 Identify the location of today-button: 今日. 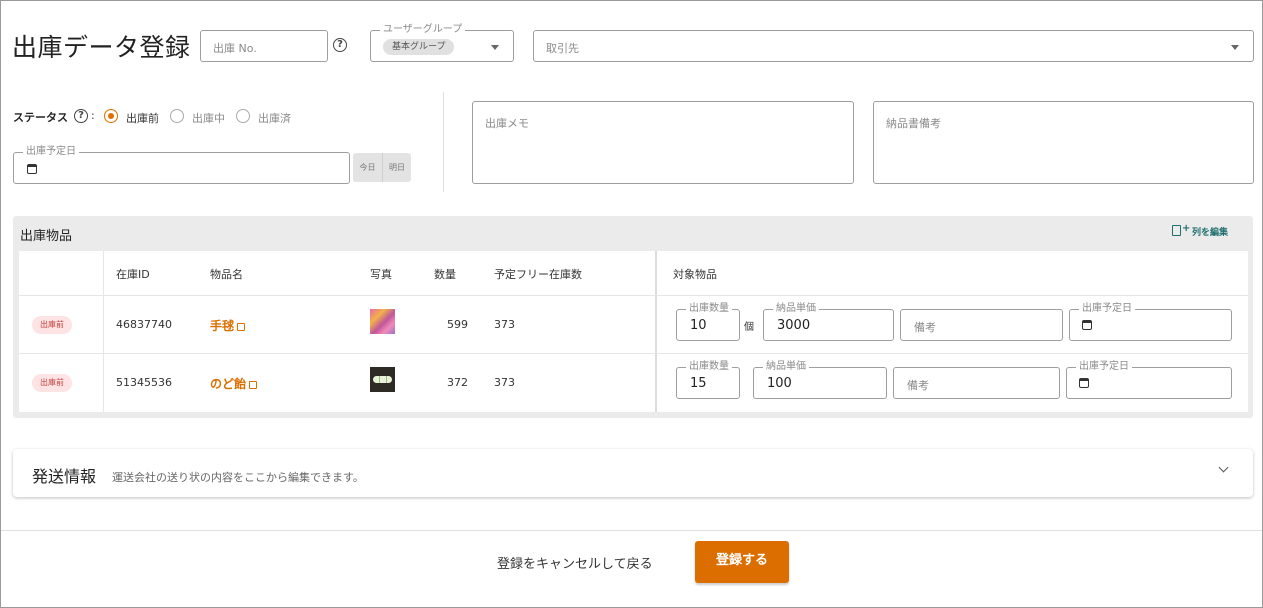
(367, 167).